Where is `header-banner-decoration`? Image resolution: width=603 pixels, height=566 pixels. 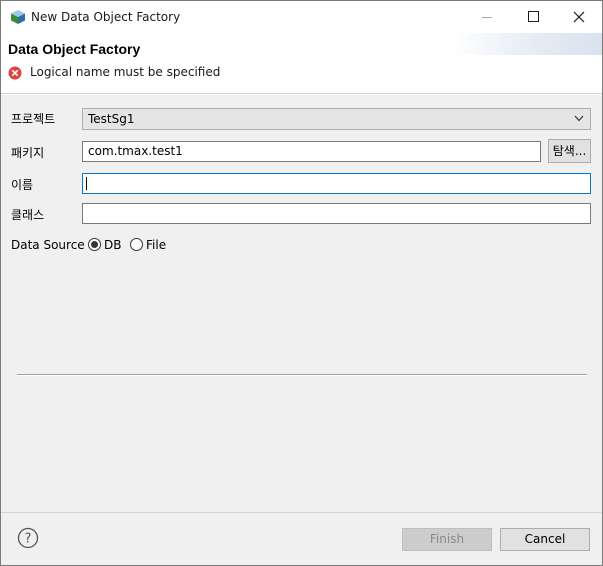
header-banner-decoration is located at coordinates (527, 44).